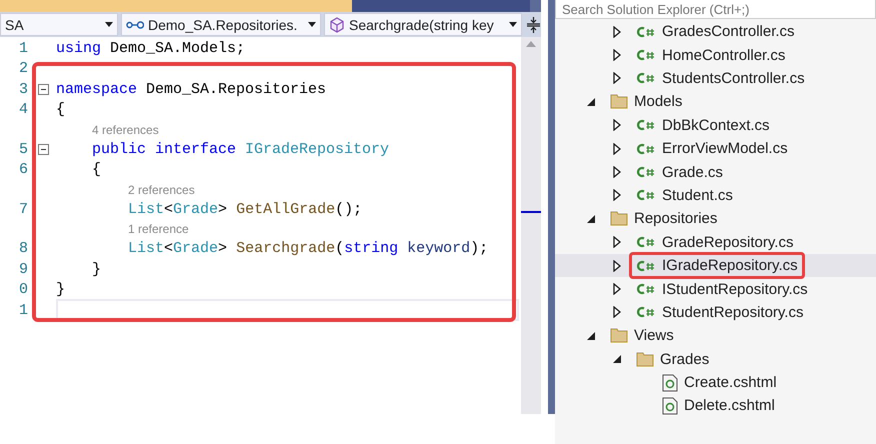  Describe the element at coordinates (715, 9) in the screenshot. I see `search-field: Search Solution Explorer (Ctrl+;)` at that location.